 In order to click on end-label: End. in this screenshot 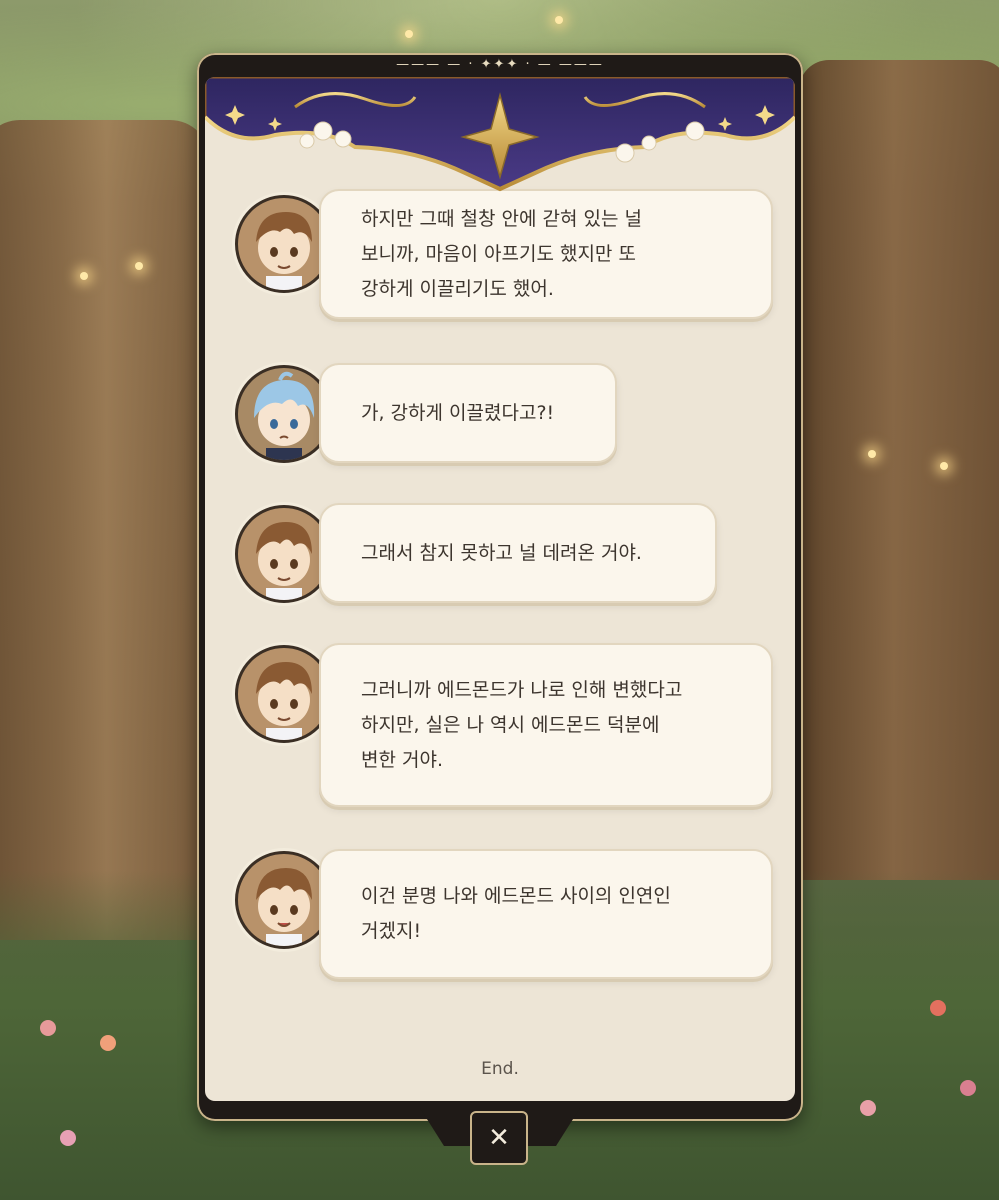, I will do `click(500, 1069)`.